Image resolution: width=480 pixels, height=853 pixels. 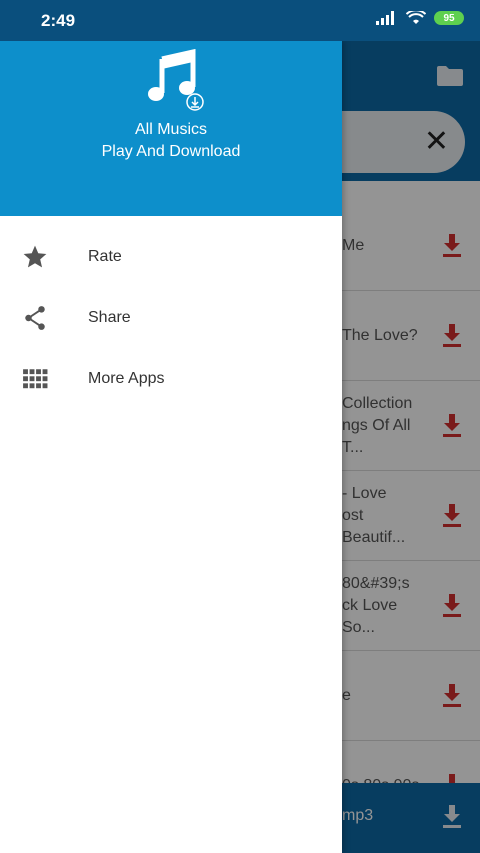 I want to click on drawer-header: All Musics Play And Download, so click(x=171, y=128).